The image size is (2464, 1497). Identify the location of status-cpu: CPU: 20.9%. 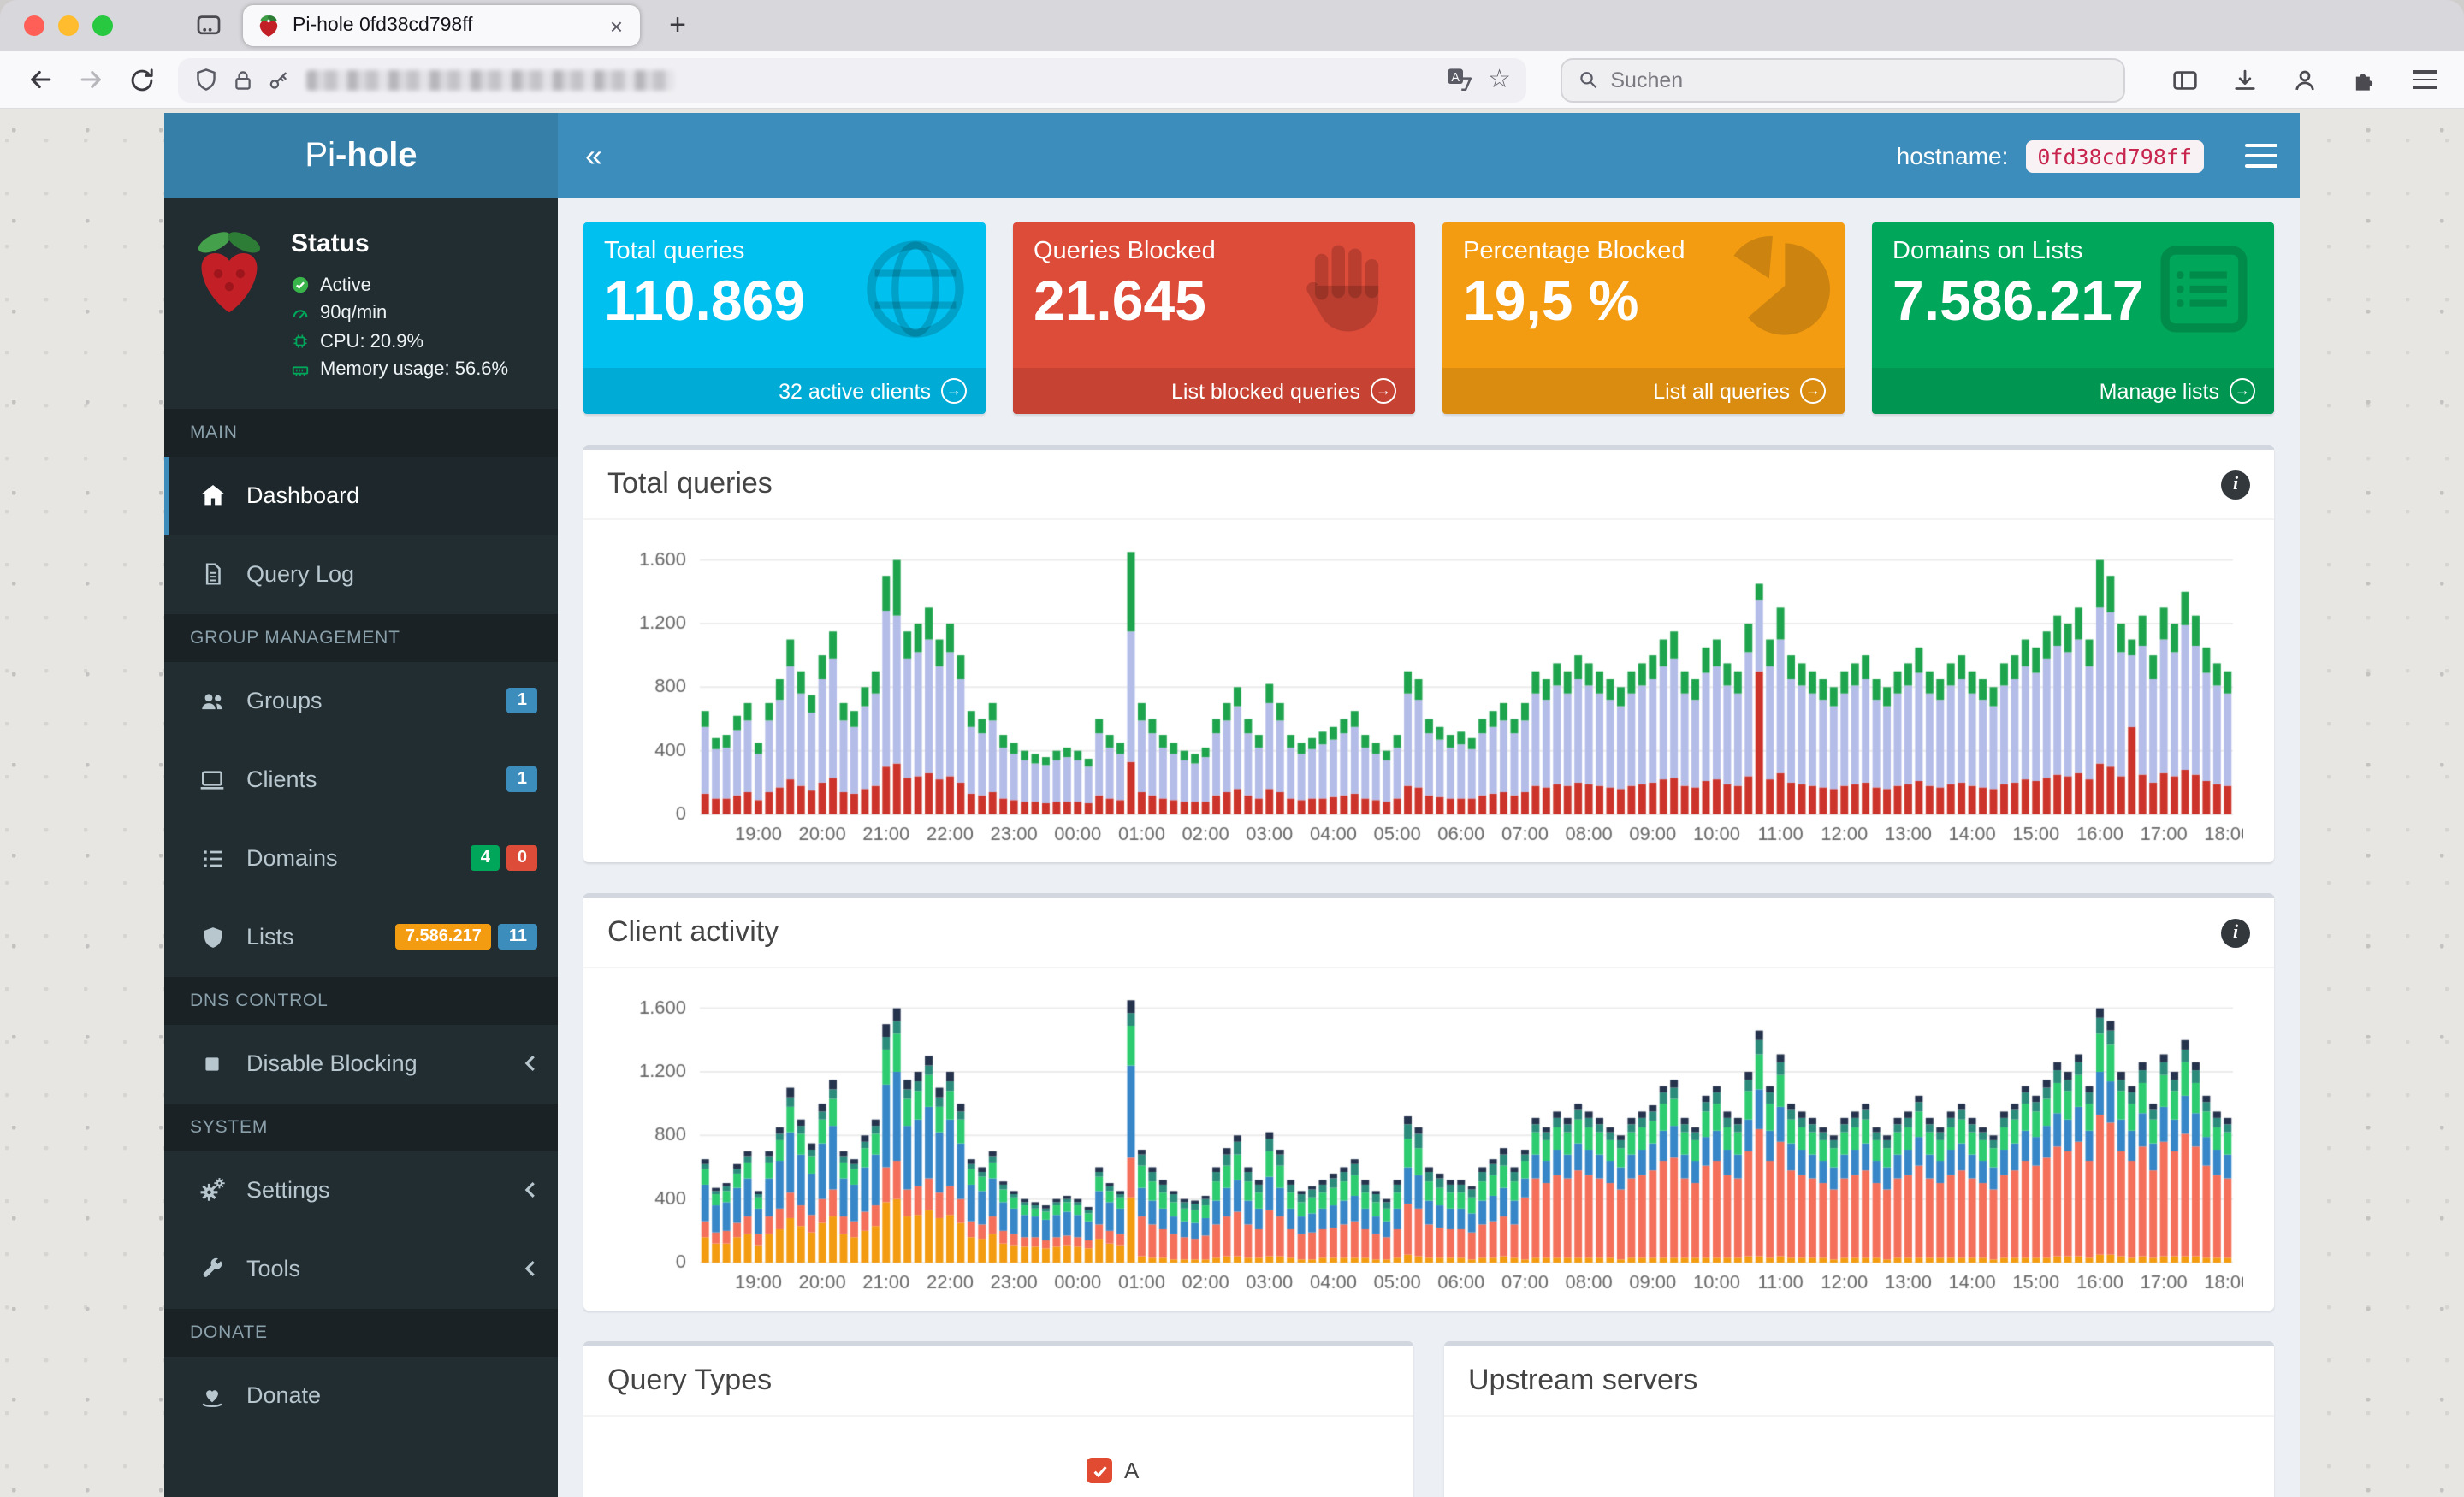
(372, 341).